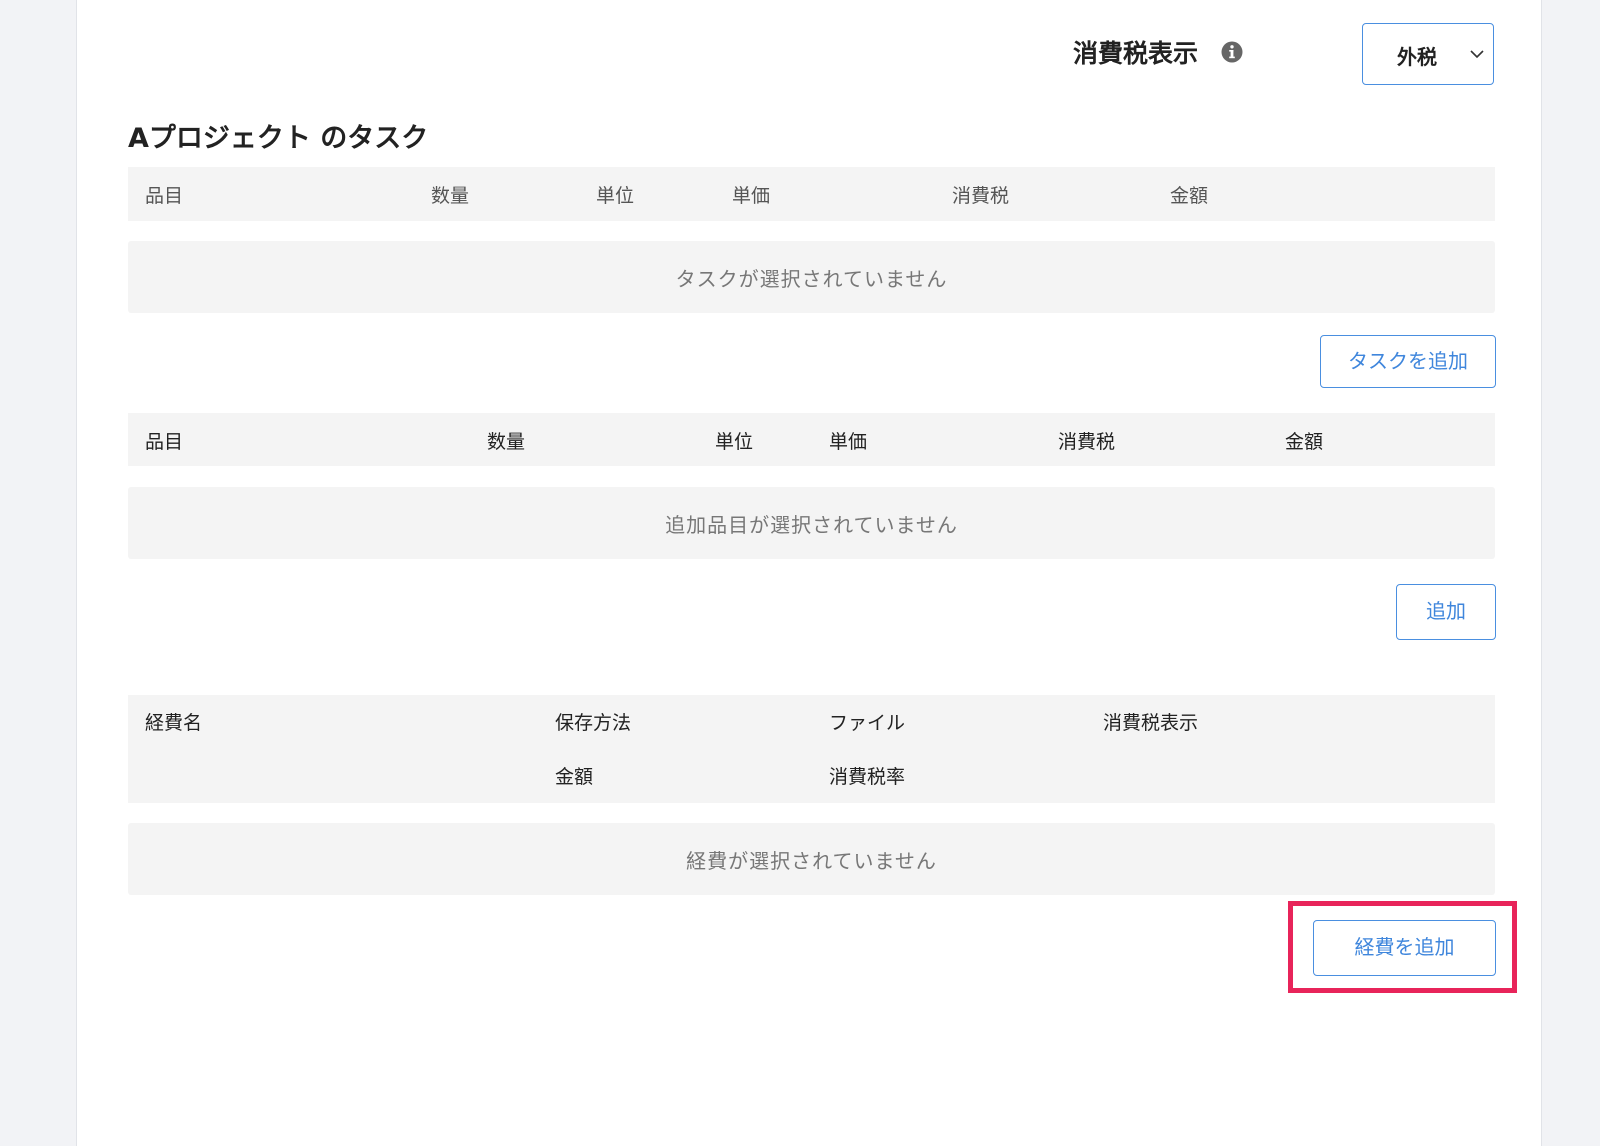 This screenshot has width=1600, height=1146. What do you see at coordinates (593, 723) in the screenshot?
I see `column-header-storage-method: 保存方法` at bounding box center [593, 723].